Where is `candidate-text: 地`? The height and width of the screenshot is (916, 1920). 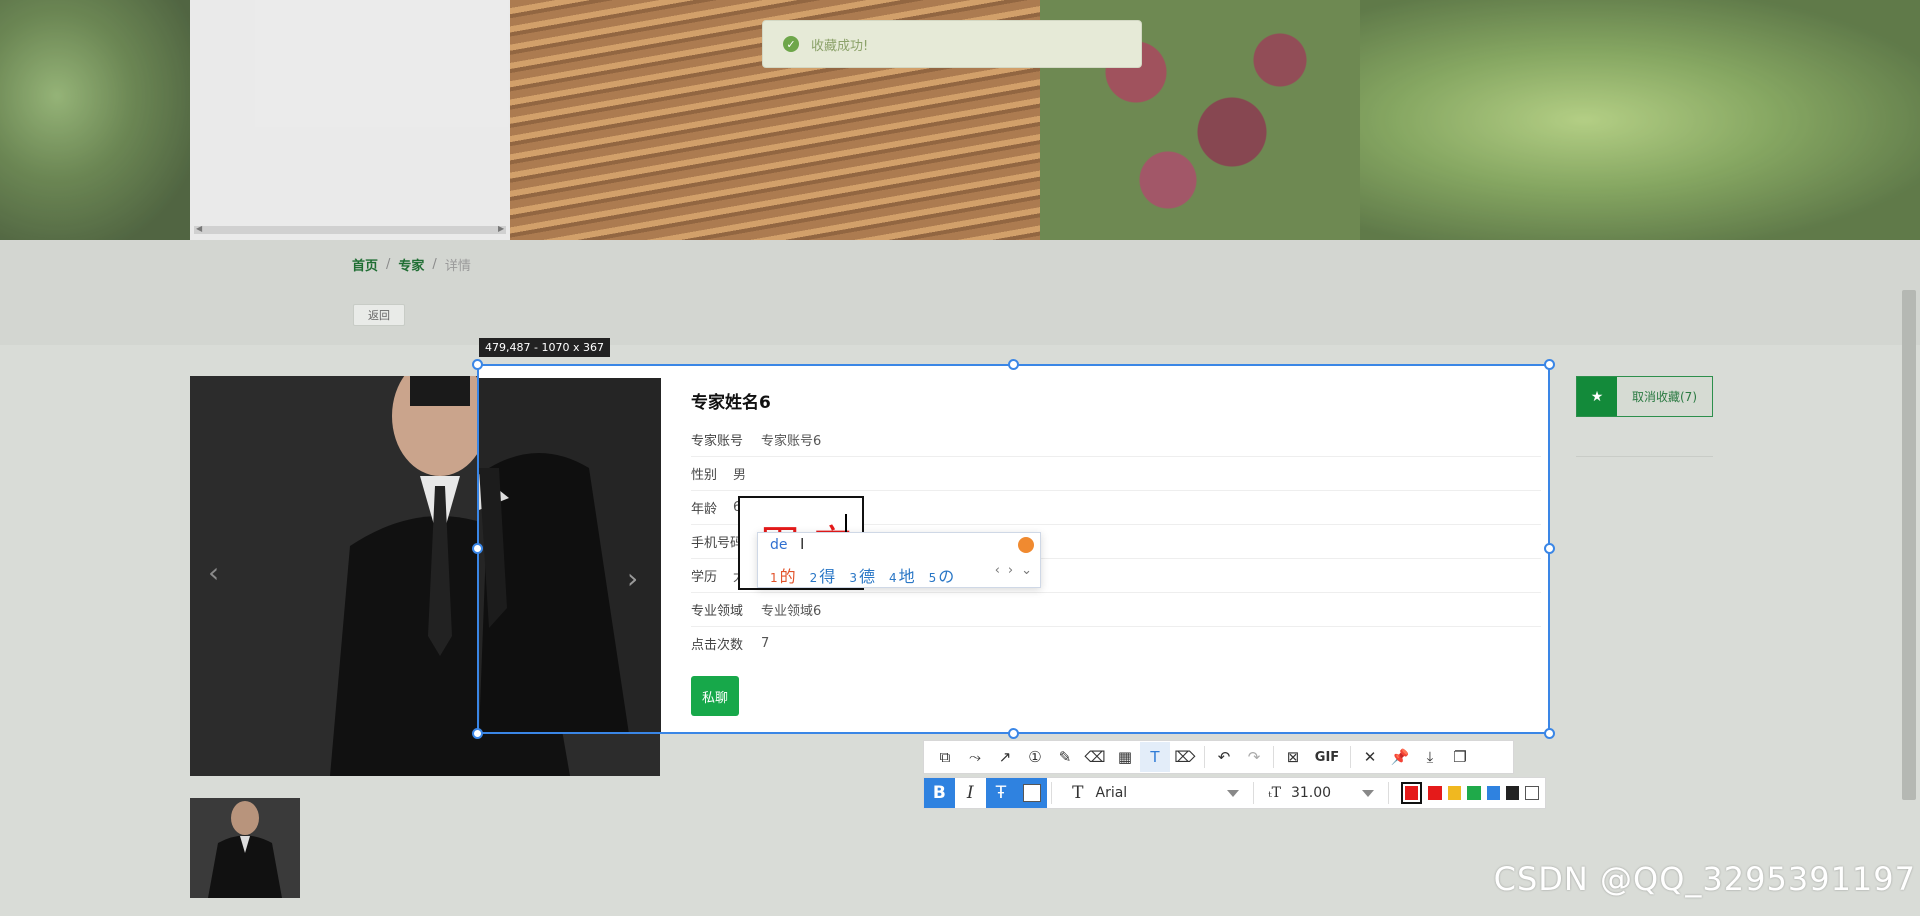
candidate-text: 地 is located at coordinates (906, 576).